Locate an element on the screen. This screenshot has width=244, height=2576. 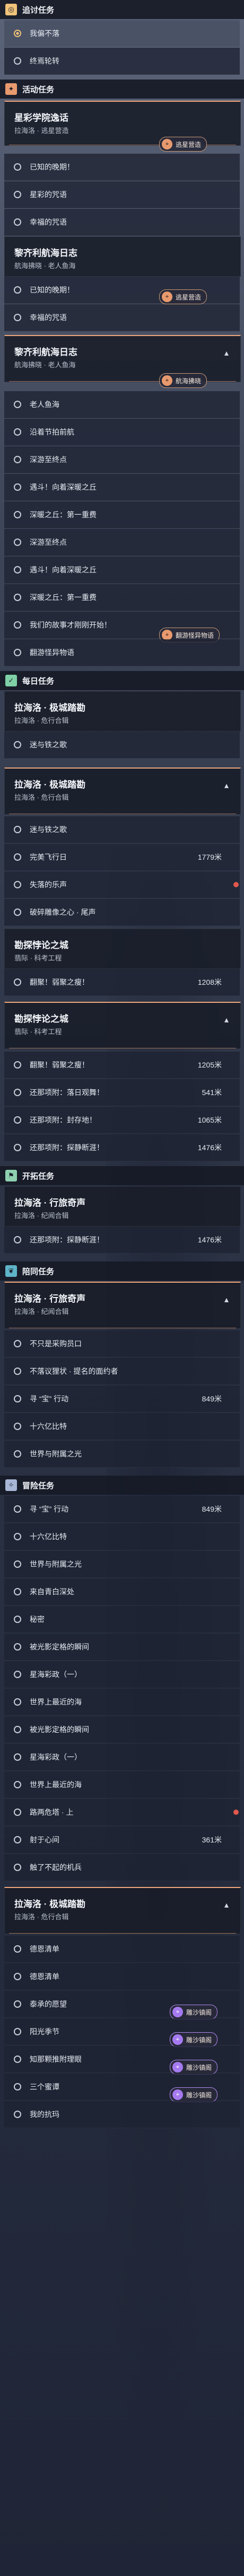
section-header-feature: ⚑ 开拓任务 is located at coordinates (122, 1175).